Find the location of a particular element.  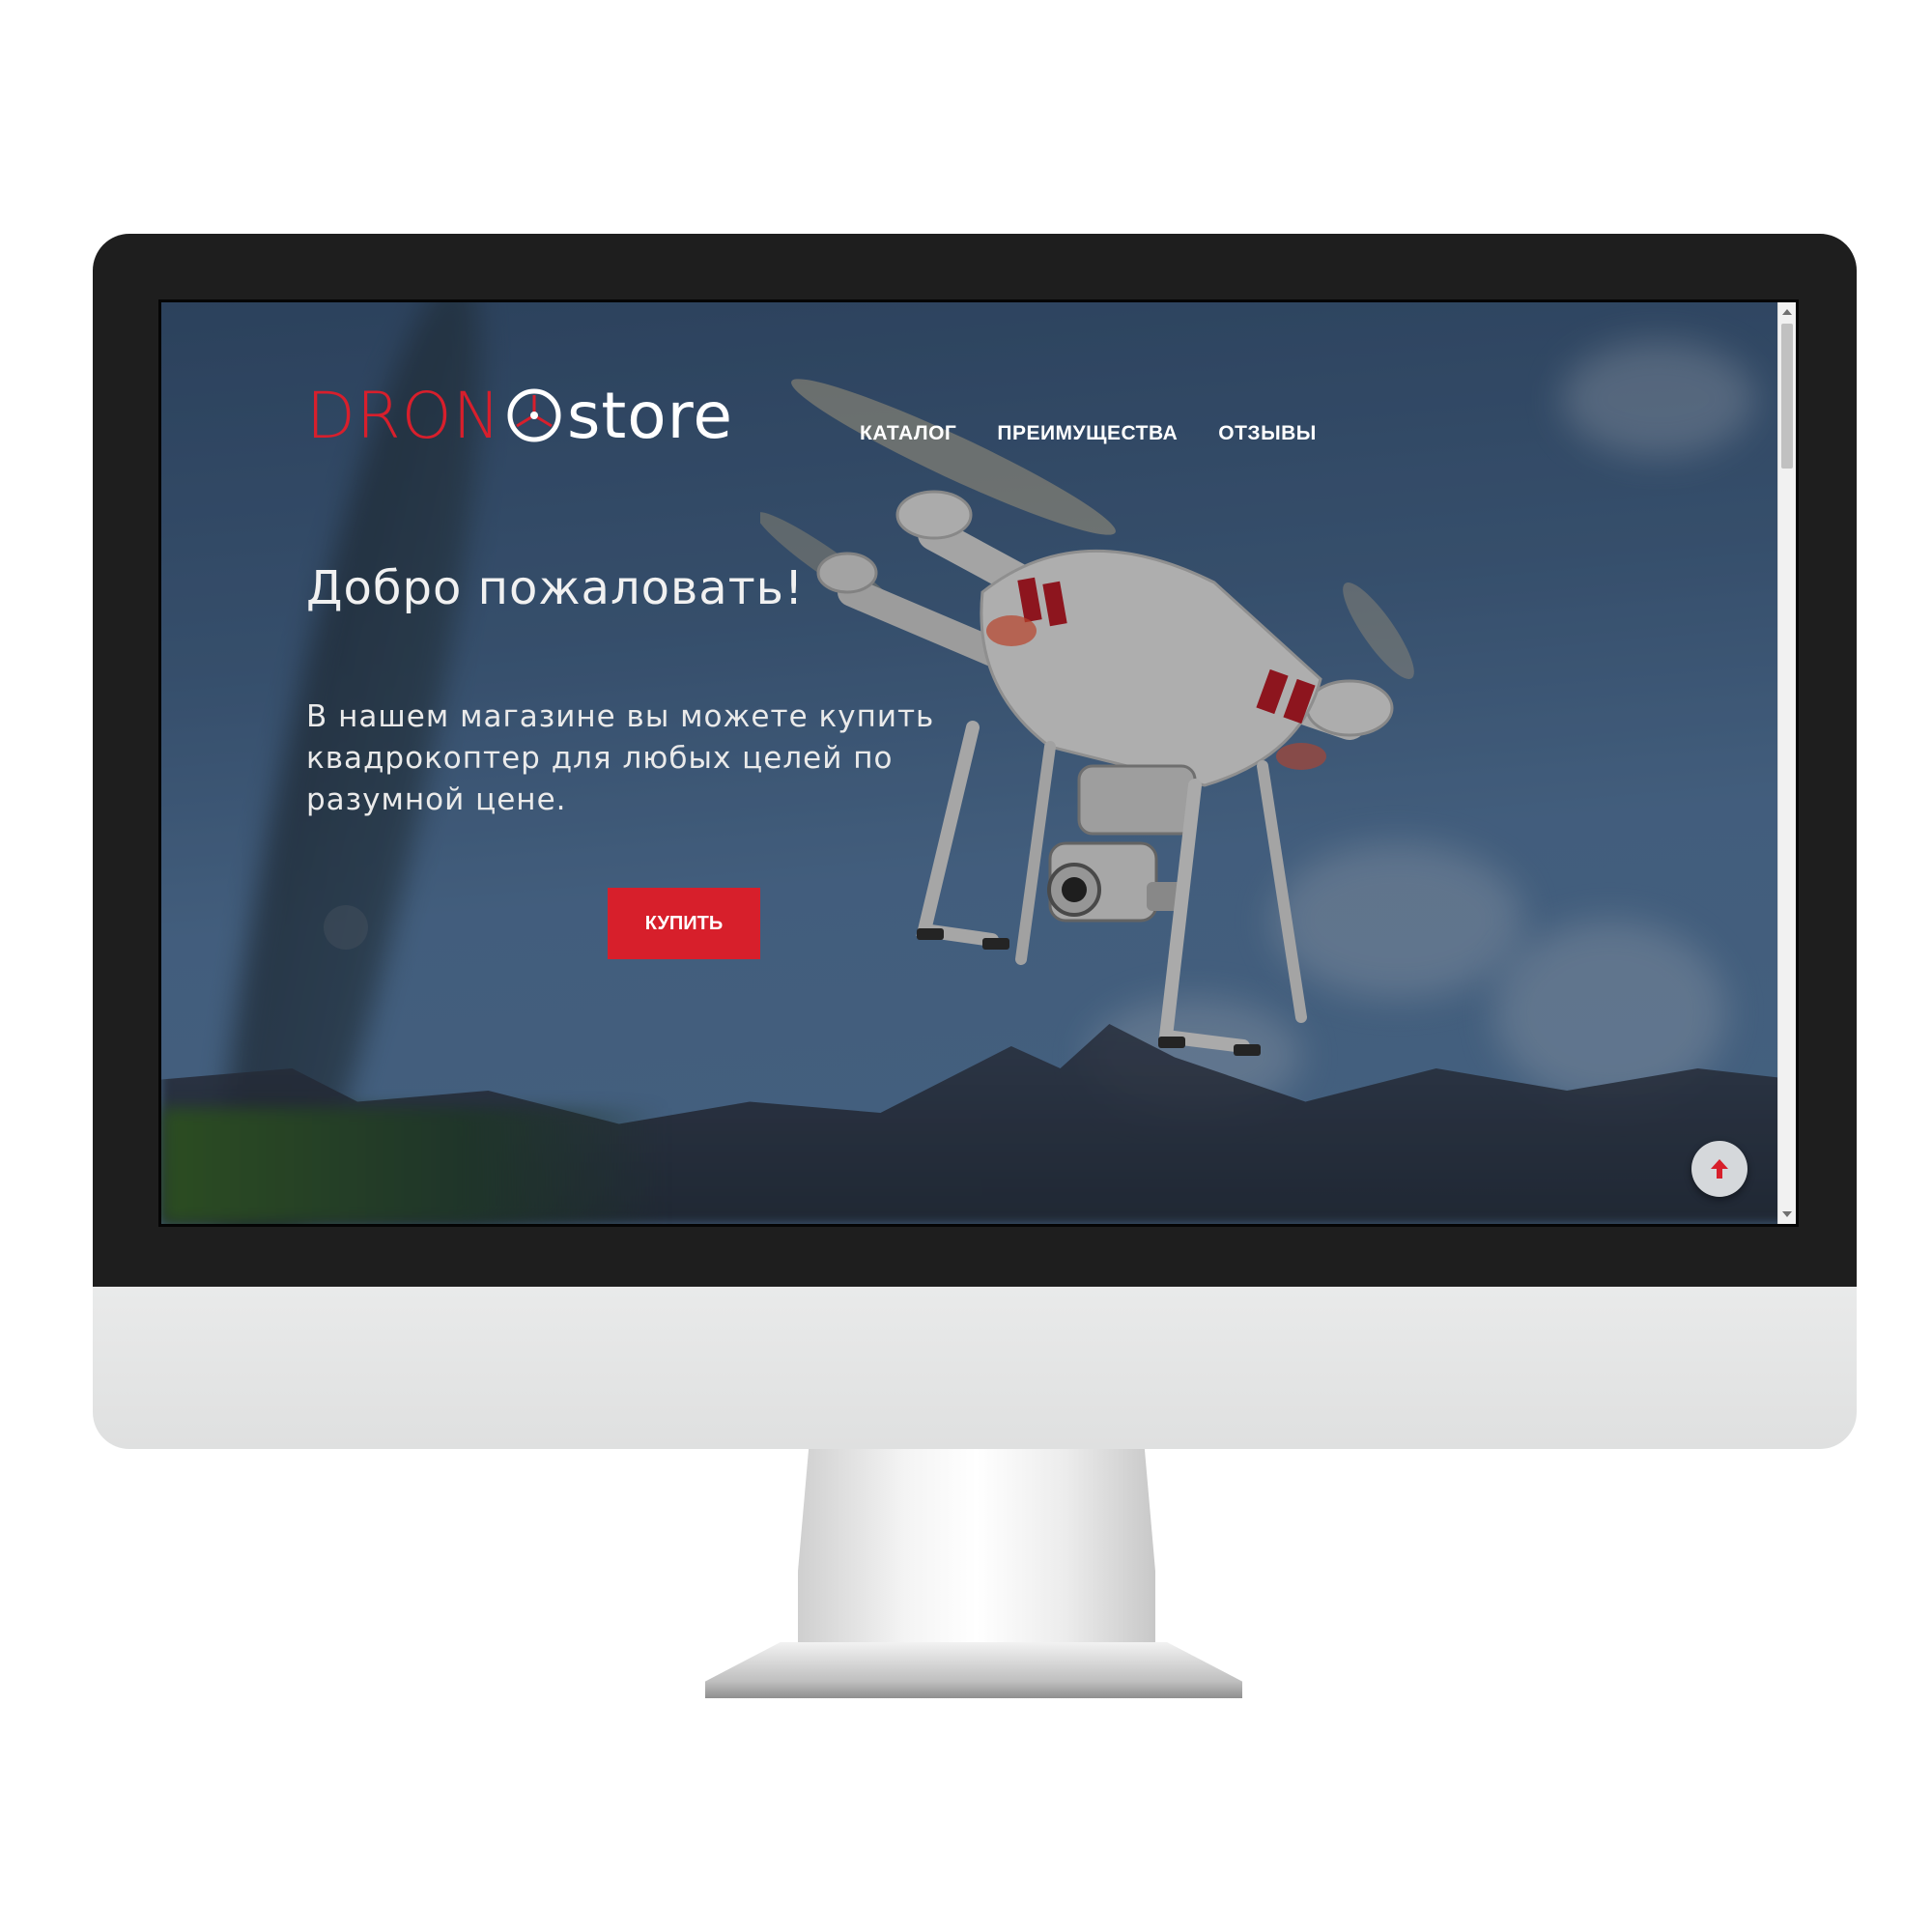

vertical-scrollbar is located at coordinates (1786, 763).